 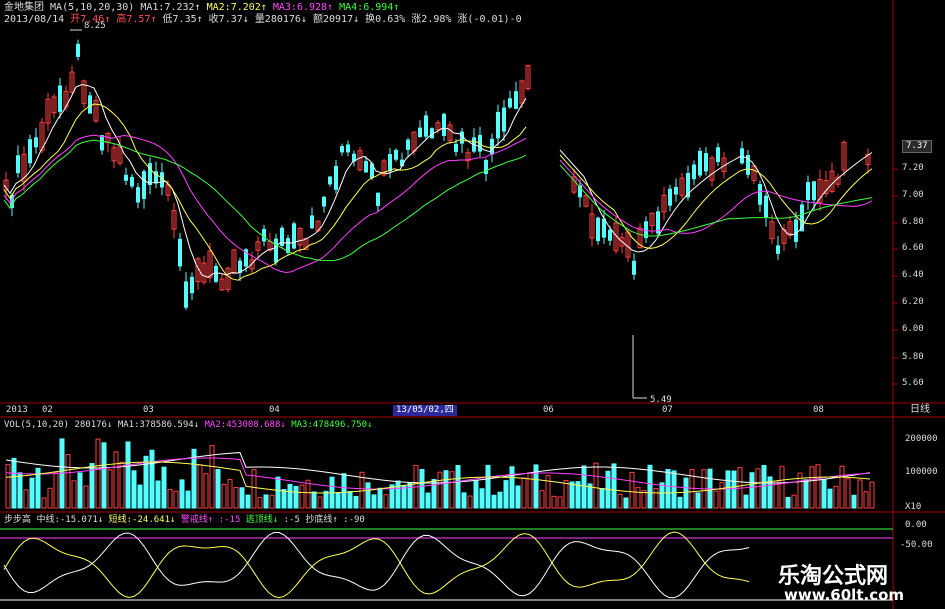 What do you see at coordinates (142, 520) in the screenshot?
I see `short-line: 短线:-24.641↓` at bounding box center [142, 520].